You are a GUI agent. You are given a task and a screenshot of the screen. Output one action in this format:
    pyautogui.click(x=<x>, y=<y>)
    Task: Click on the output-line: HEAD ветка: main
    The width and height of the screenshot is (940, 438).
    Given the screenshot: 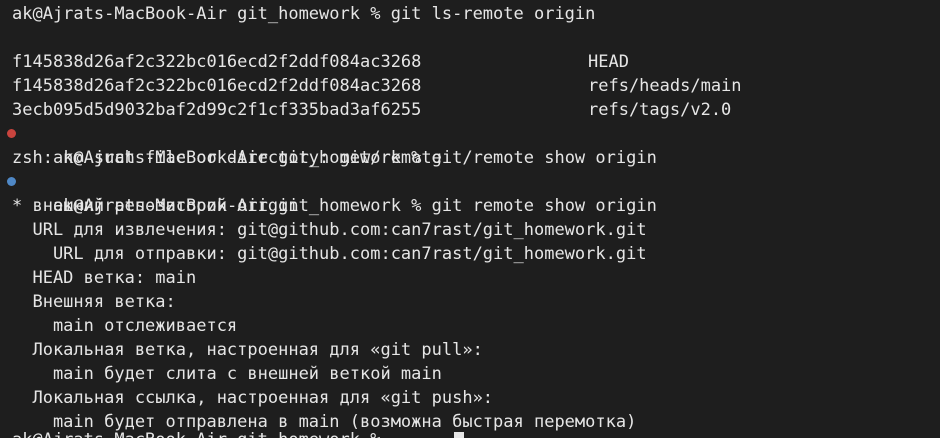 What is the action you would take?
    pyautogui.click(x=104, y=278)
    